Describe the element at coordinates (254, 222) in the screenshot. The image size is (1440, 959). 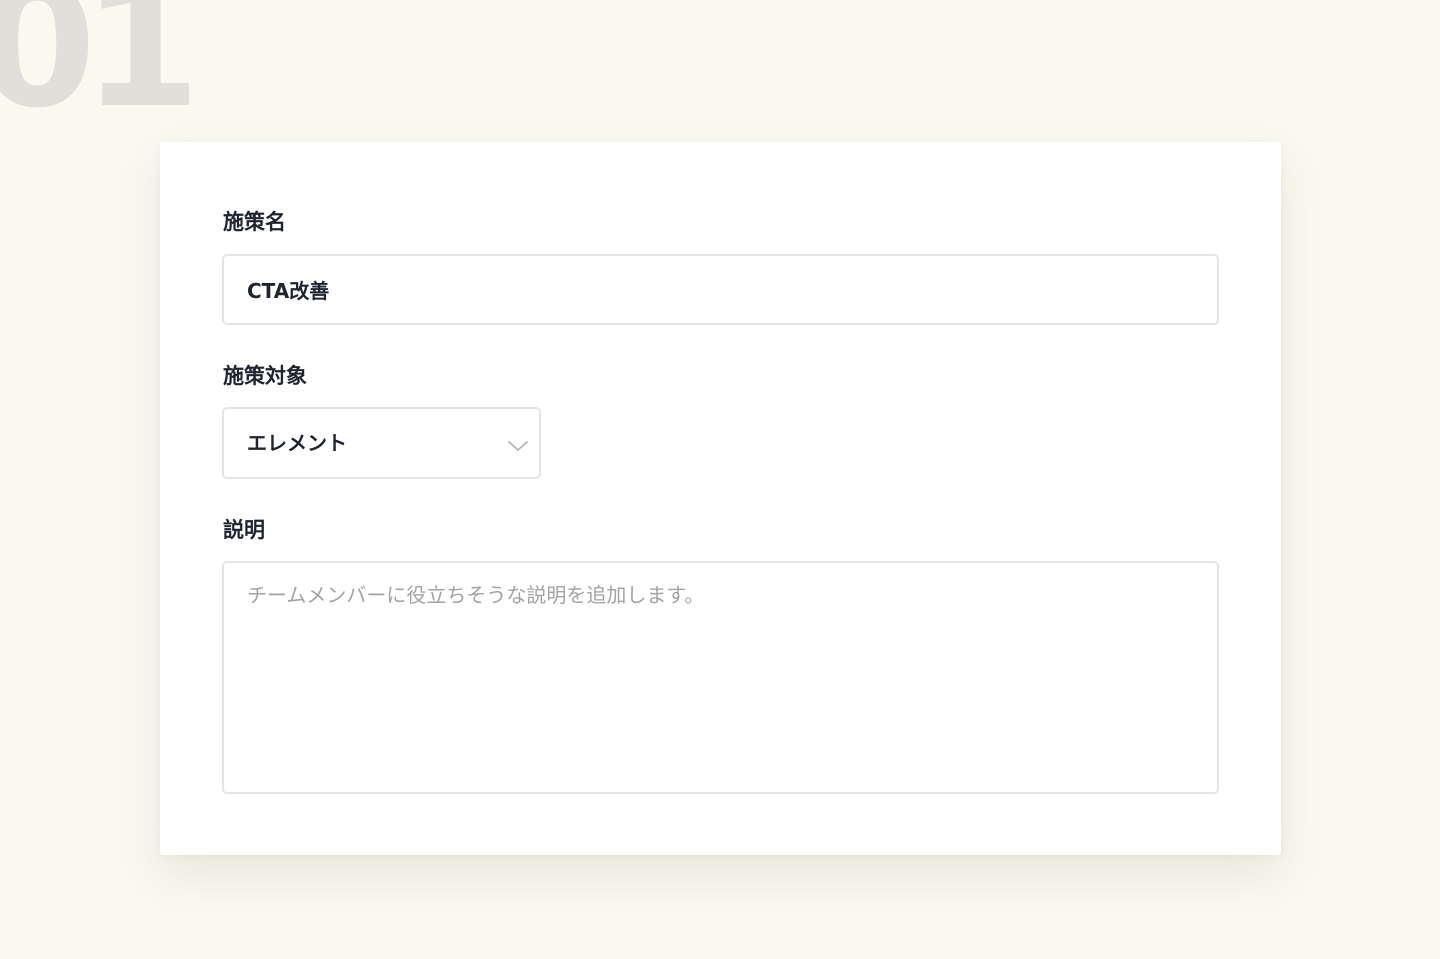
I see `name-label: 施策名` at that location.